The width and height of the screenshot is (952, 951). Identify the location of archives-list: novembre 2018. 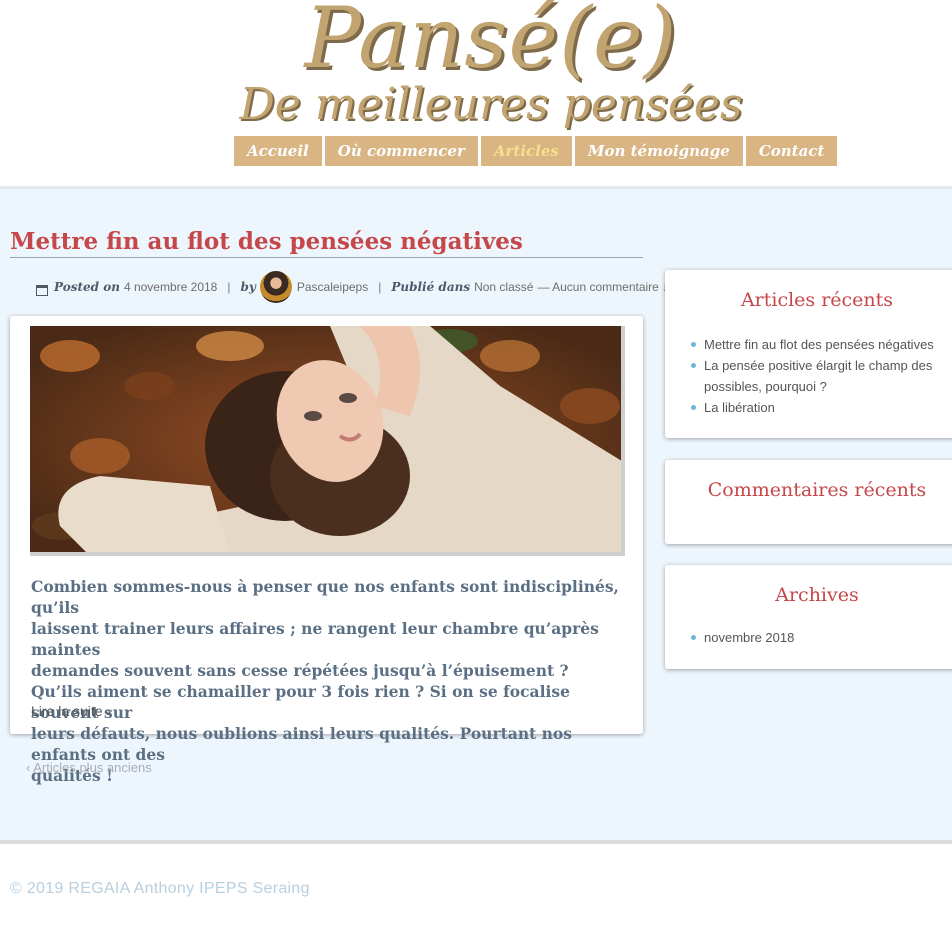
(819, 637).